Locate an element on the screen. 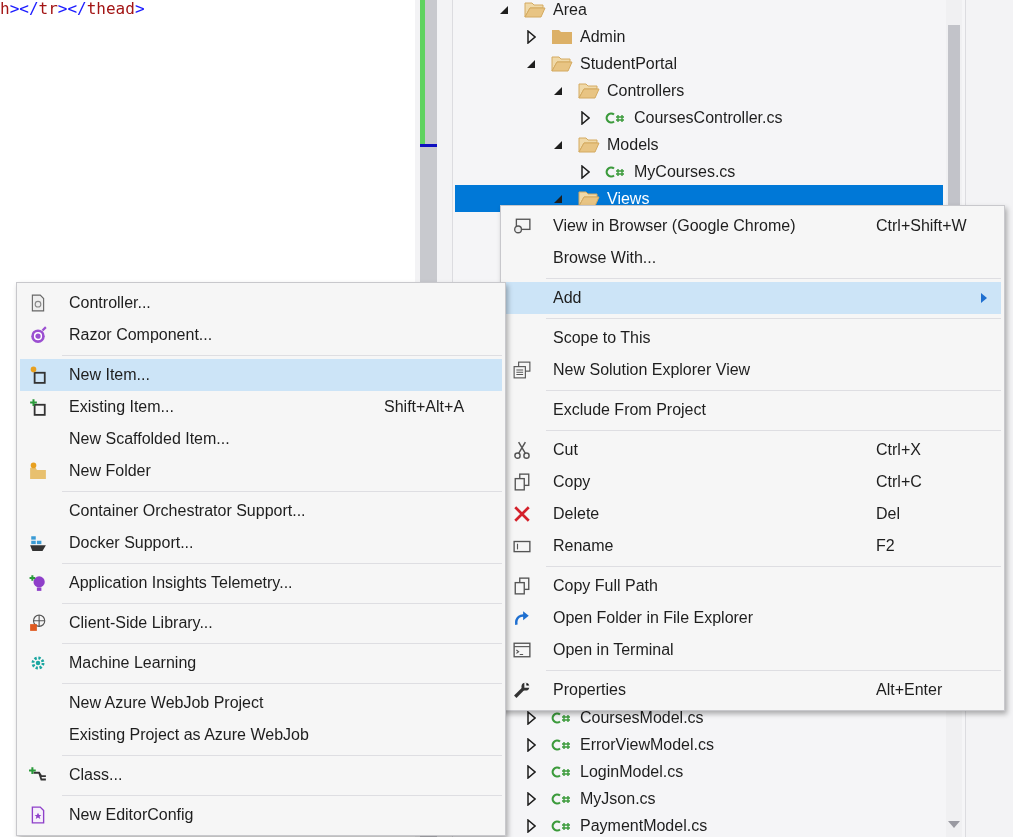 Image resolution: width=1013 pixels, height=837 pixels. tree-item: Admin is located at coordinates (699, 36).